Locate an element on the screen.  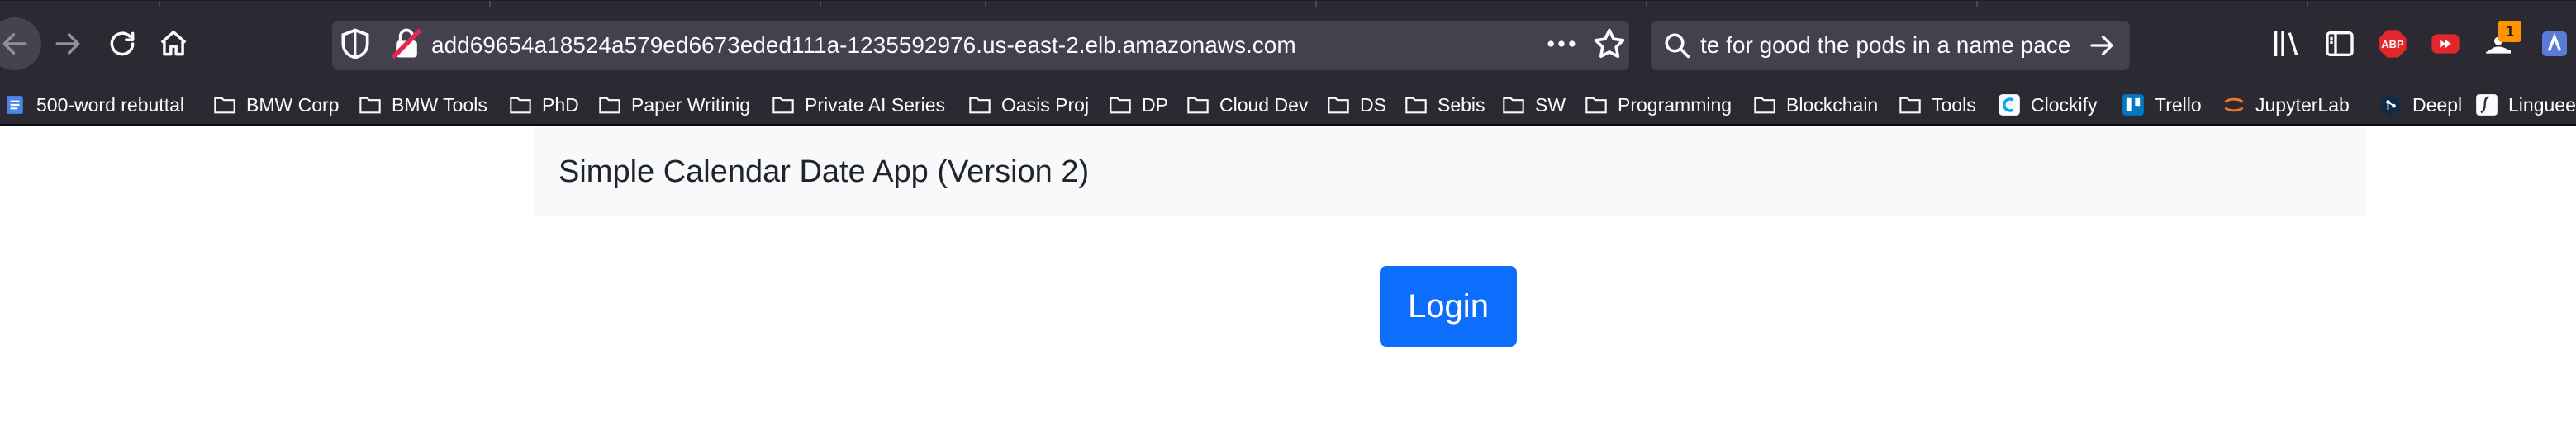
bookmark-label: JupyterLab is located at coordinates (2302, 104).